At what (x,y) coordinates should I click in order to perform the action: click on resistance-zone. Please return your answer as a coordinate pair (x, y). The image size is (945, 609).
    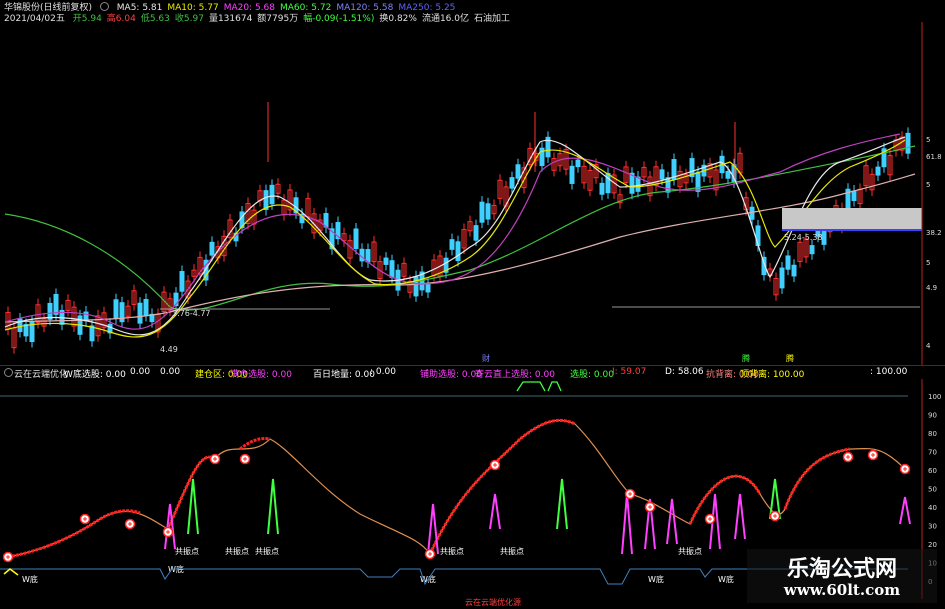
    Looking at the image, I should click on (852, 219).